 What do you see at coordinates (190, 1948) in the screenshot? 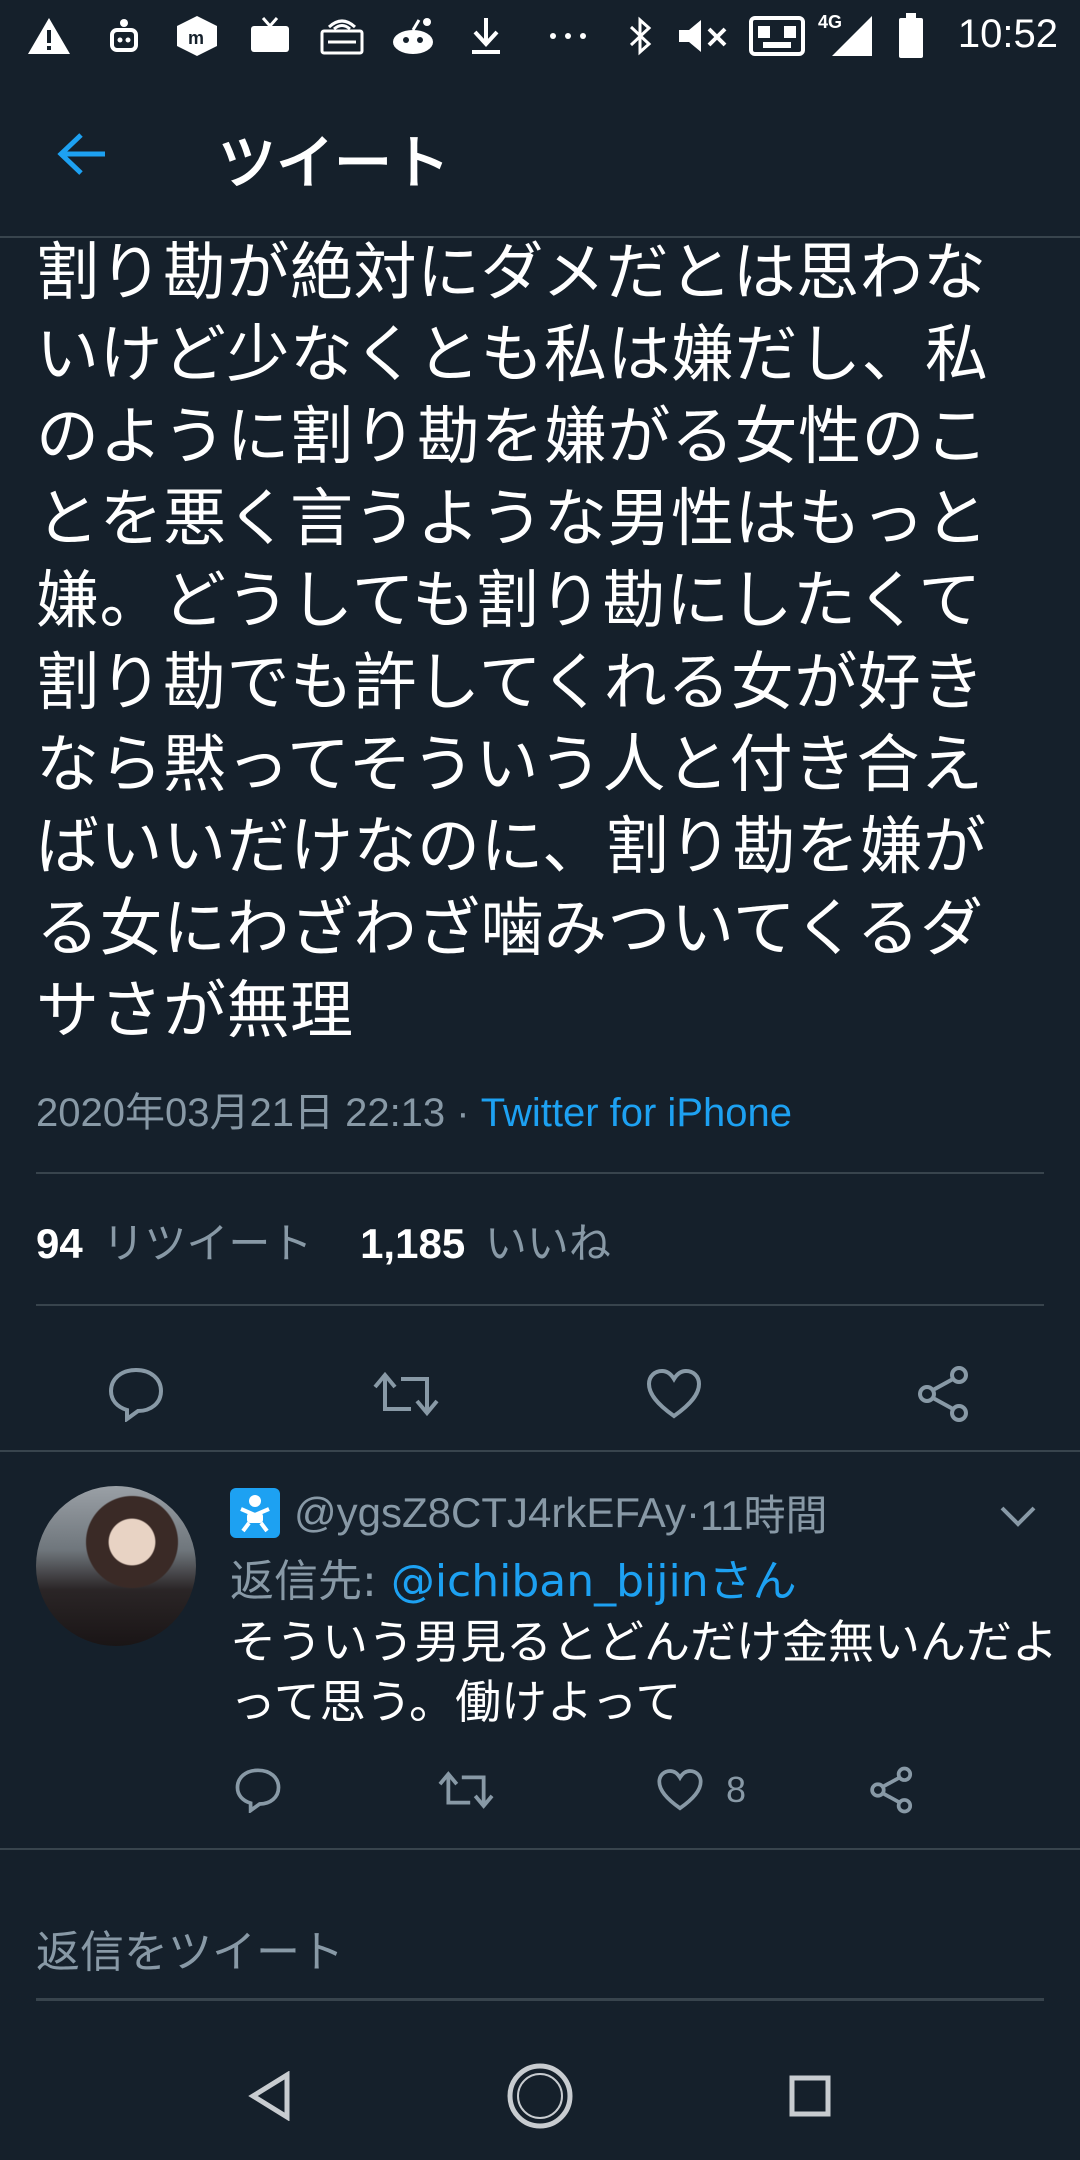
I see `reply-compose-input: 返信をツイート` at bounding box center [190, 1948].